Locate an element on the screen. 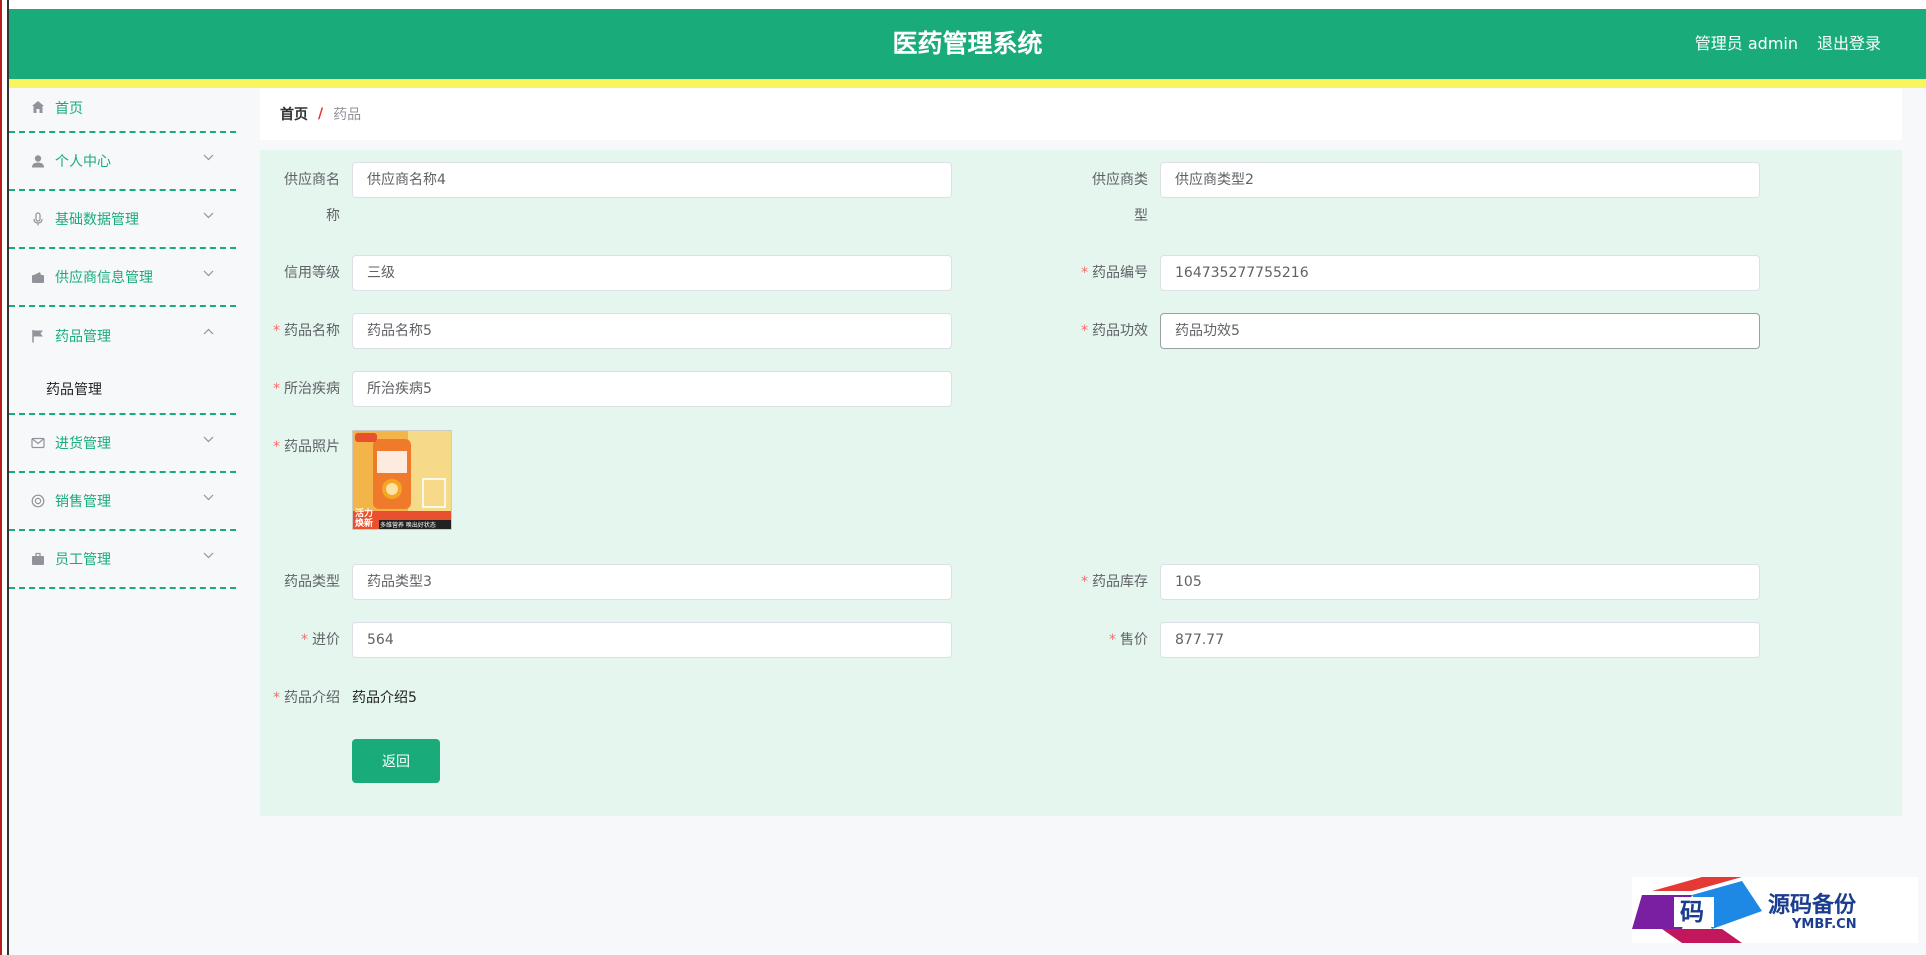 The height and width of the screenshot is (955, 1926). supplier-type-label: 供应商类 型 is located at coordinates (1120, 198).